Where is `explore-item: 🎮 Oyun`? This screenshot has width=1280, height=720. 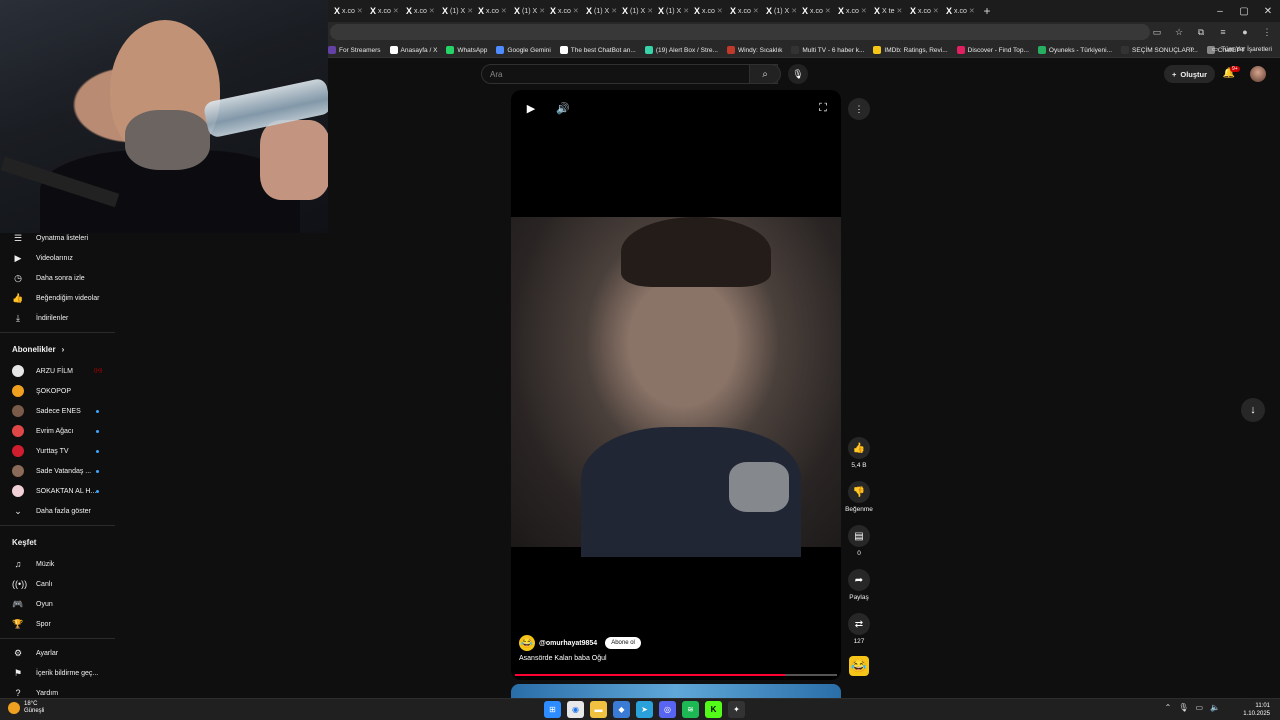 explore-item: 🎮 Oyun is located at coordinates (57, 604).